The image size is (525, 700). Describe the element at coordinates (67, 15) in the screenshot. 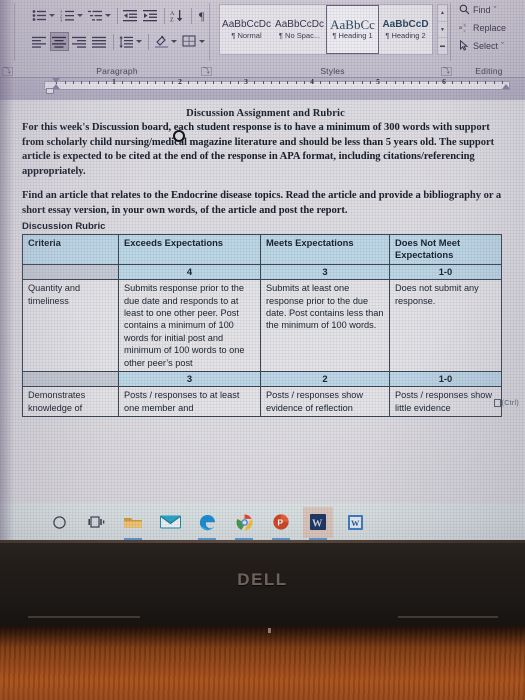

I see `numbering-icon: 1 2 3` at that location.